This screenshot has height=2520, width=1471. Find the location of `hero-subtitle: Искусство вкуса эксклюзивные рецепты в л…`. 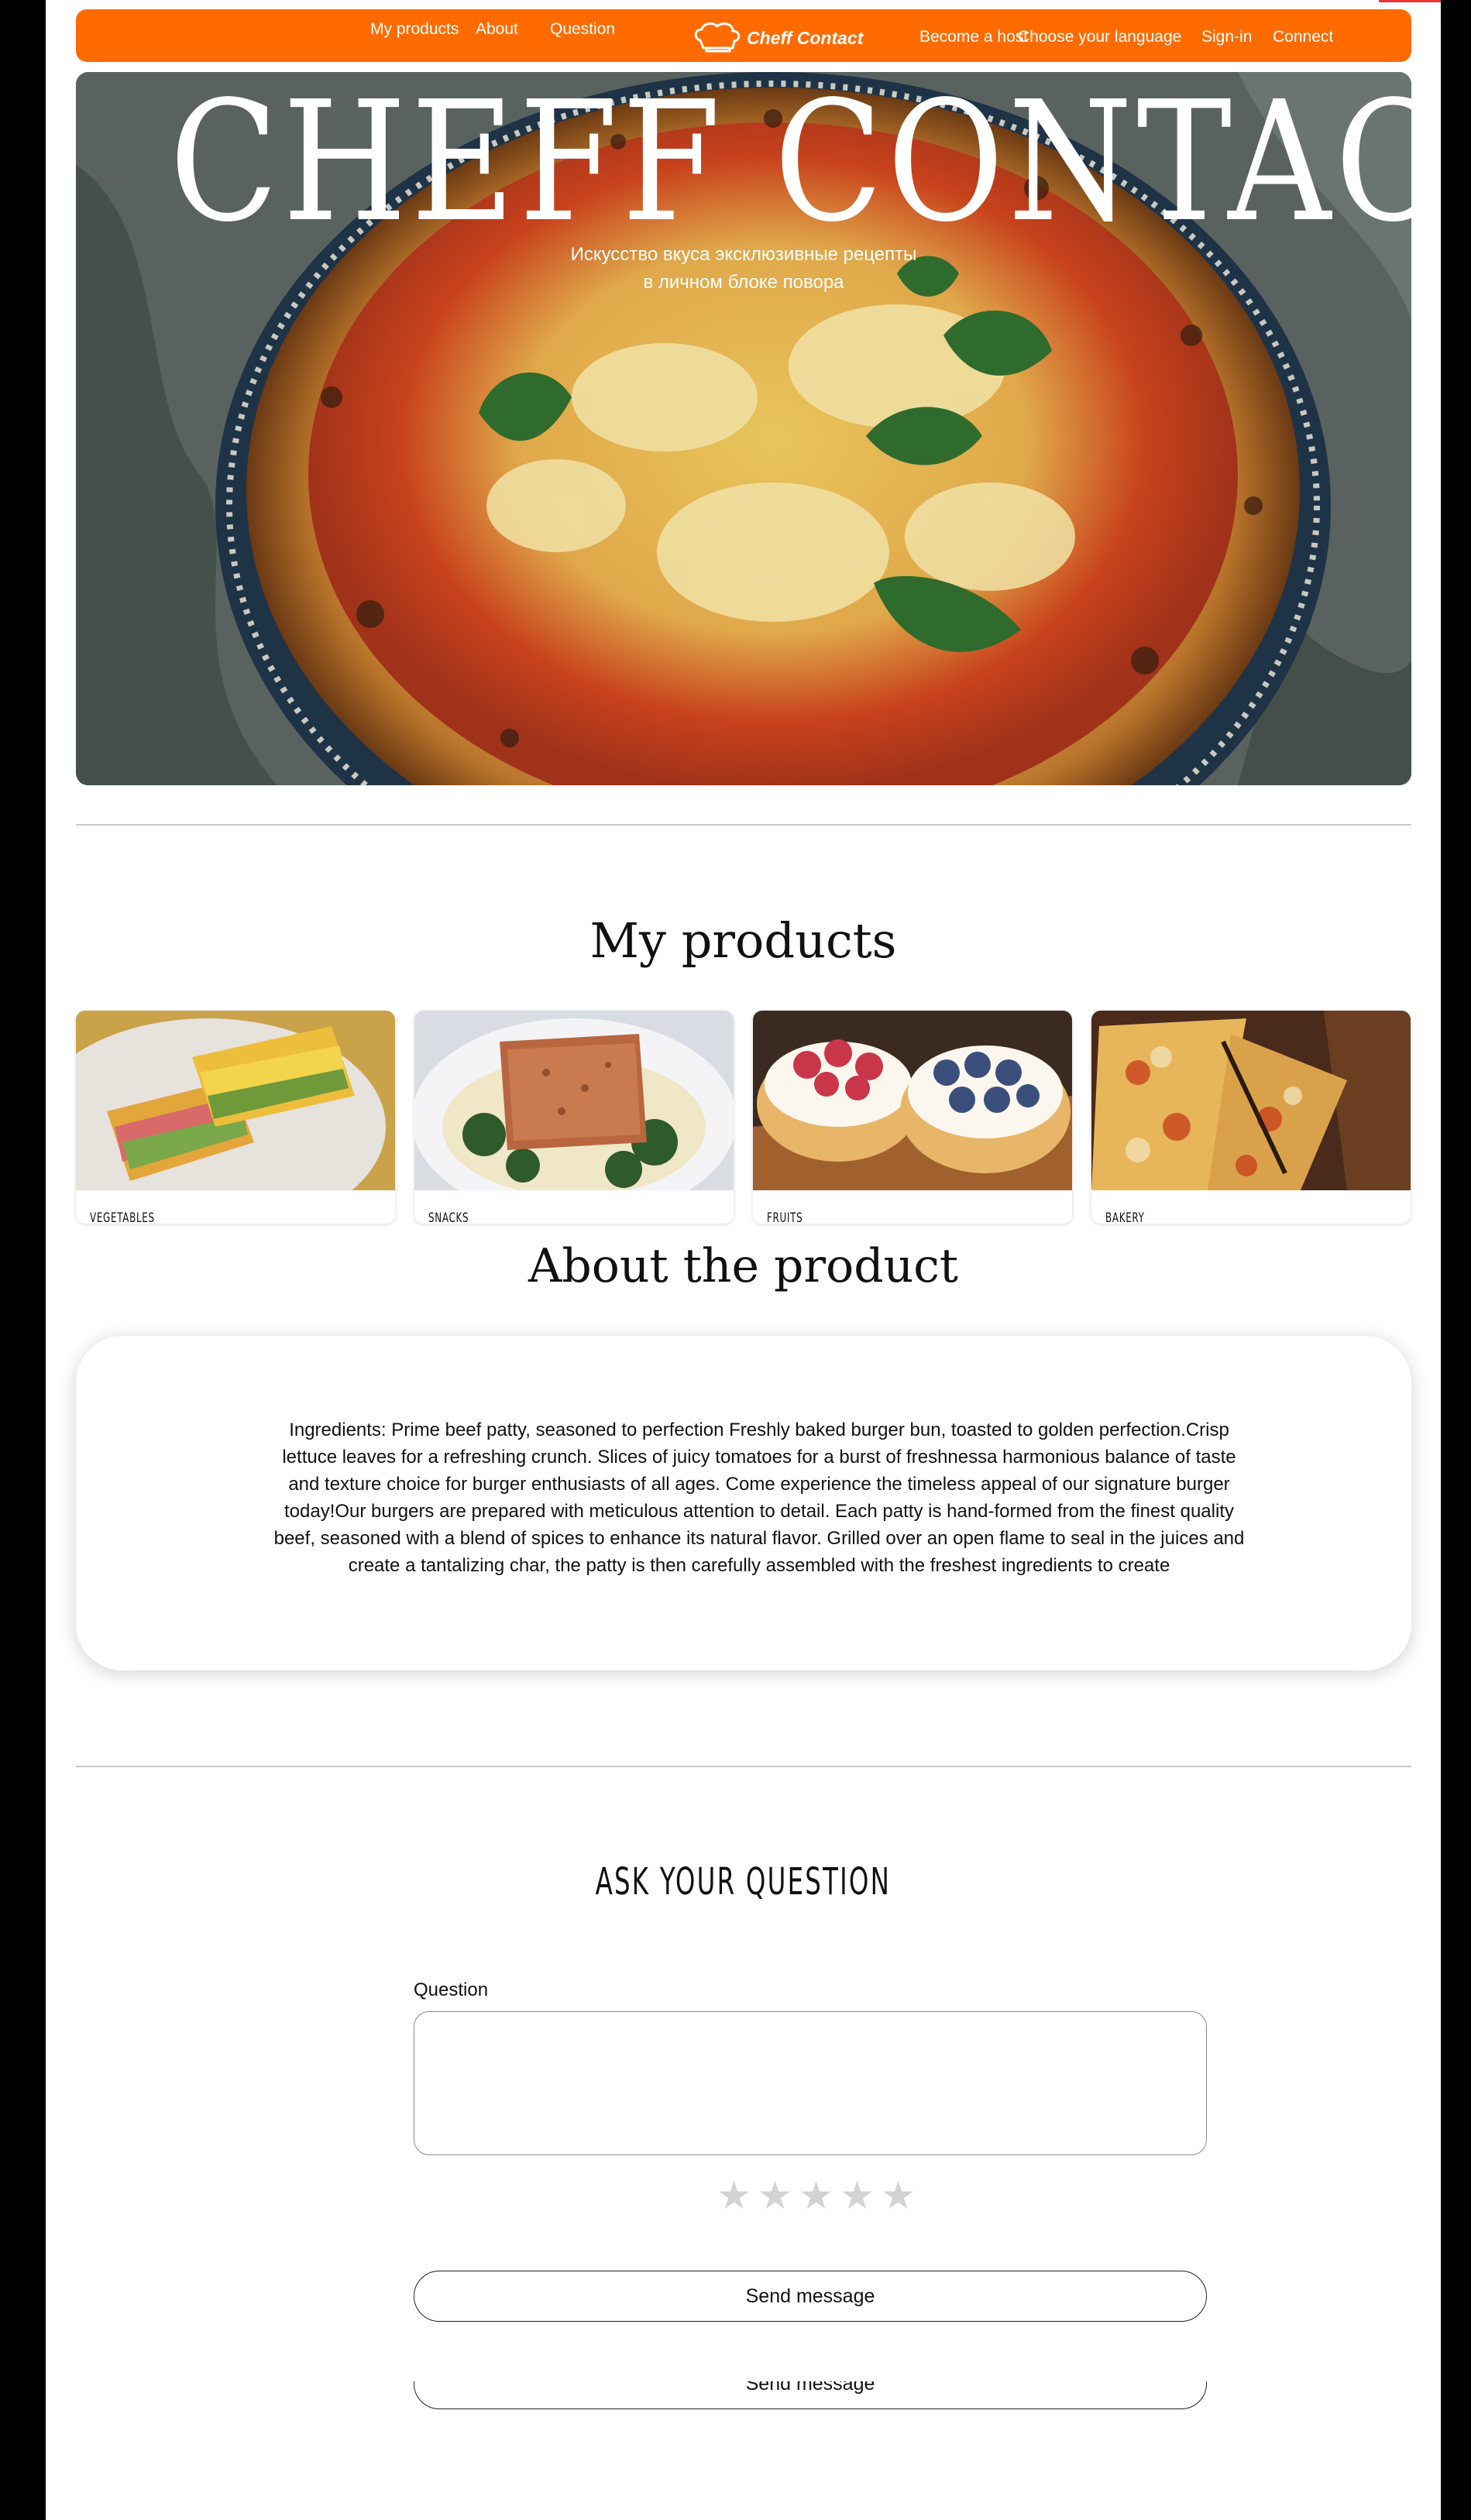

hero-subtitle: Искусство вкуса эксклюзивные рецепты в л… is located at coordinates (744, 269).